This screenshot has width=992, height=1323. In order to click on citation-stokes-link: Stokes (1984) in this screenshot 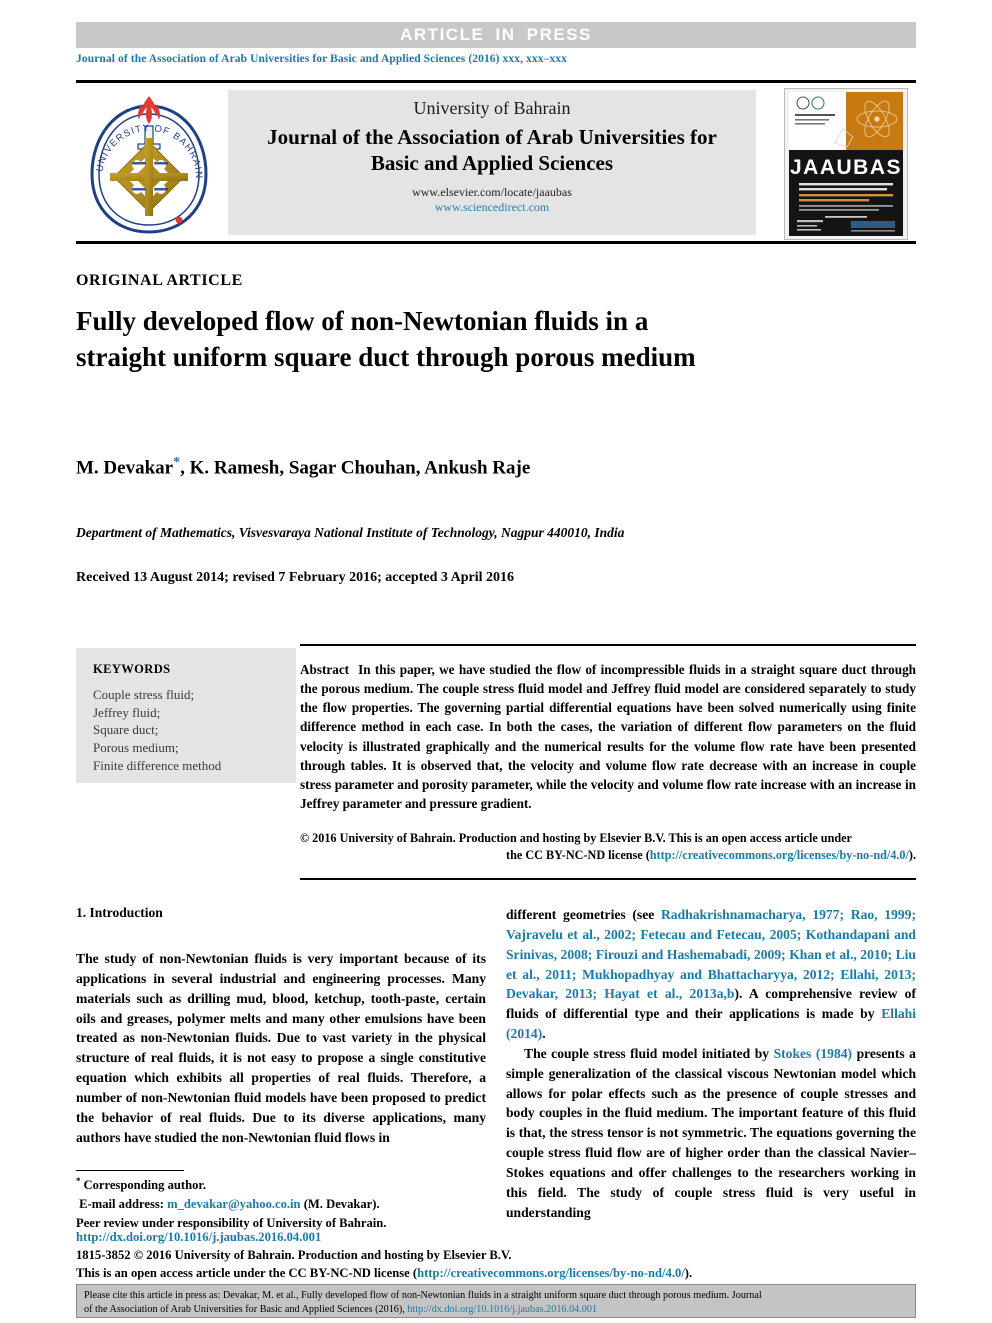, I will do `click(813, 1053)`.